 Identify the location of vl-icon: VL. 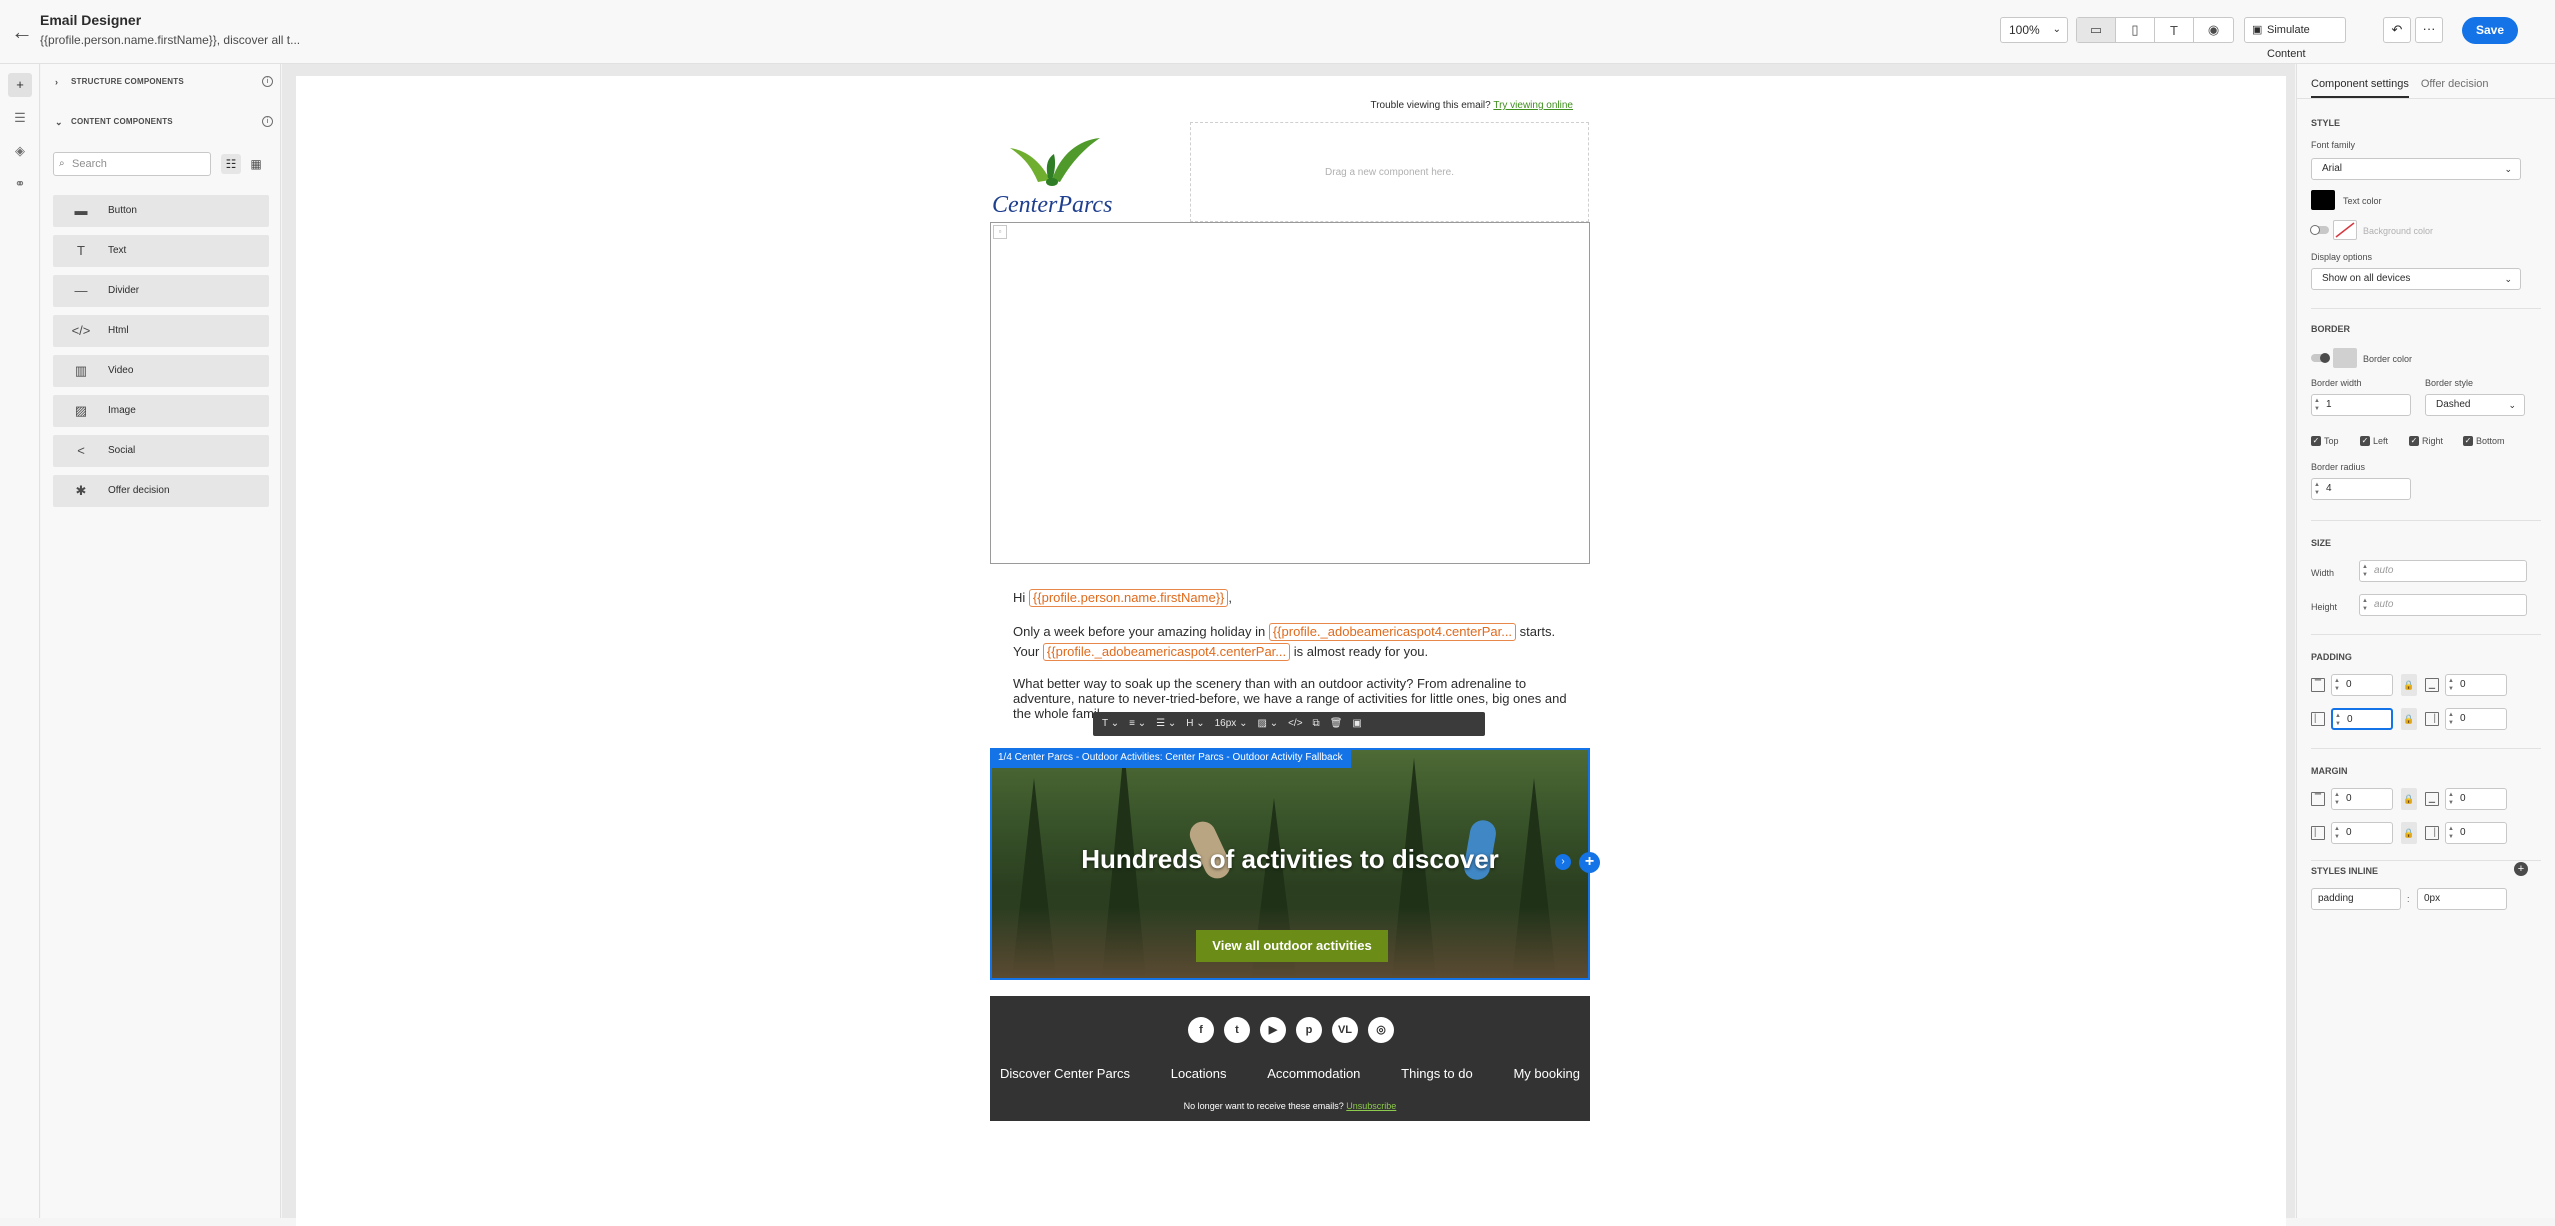
(1345, 1030).